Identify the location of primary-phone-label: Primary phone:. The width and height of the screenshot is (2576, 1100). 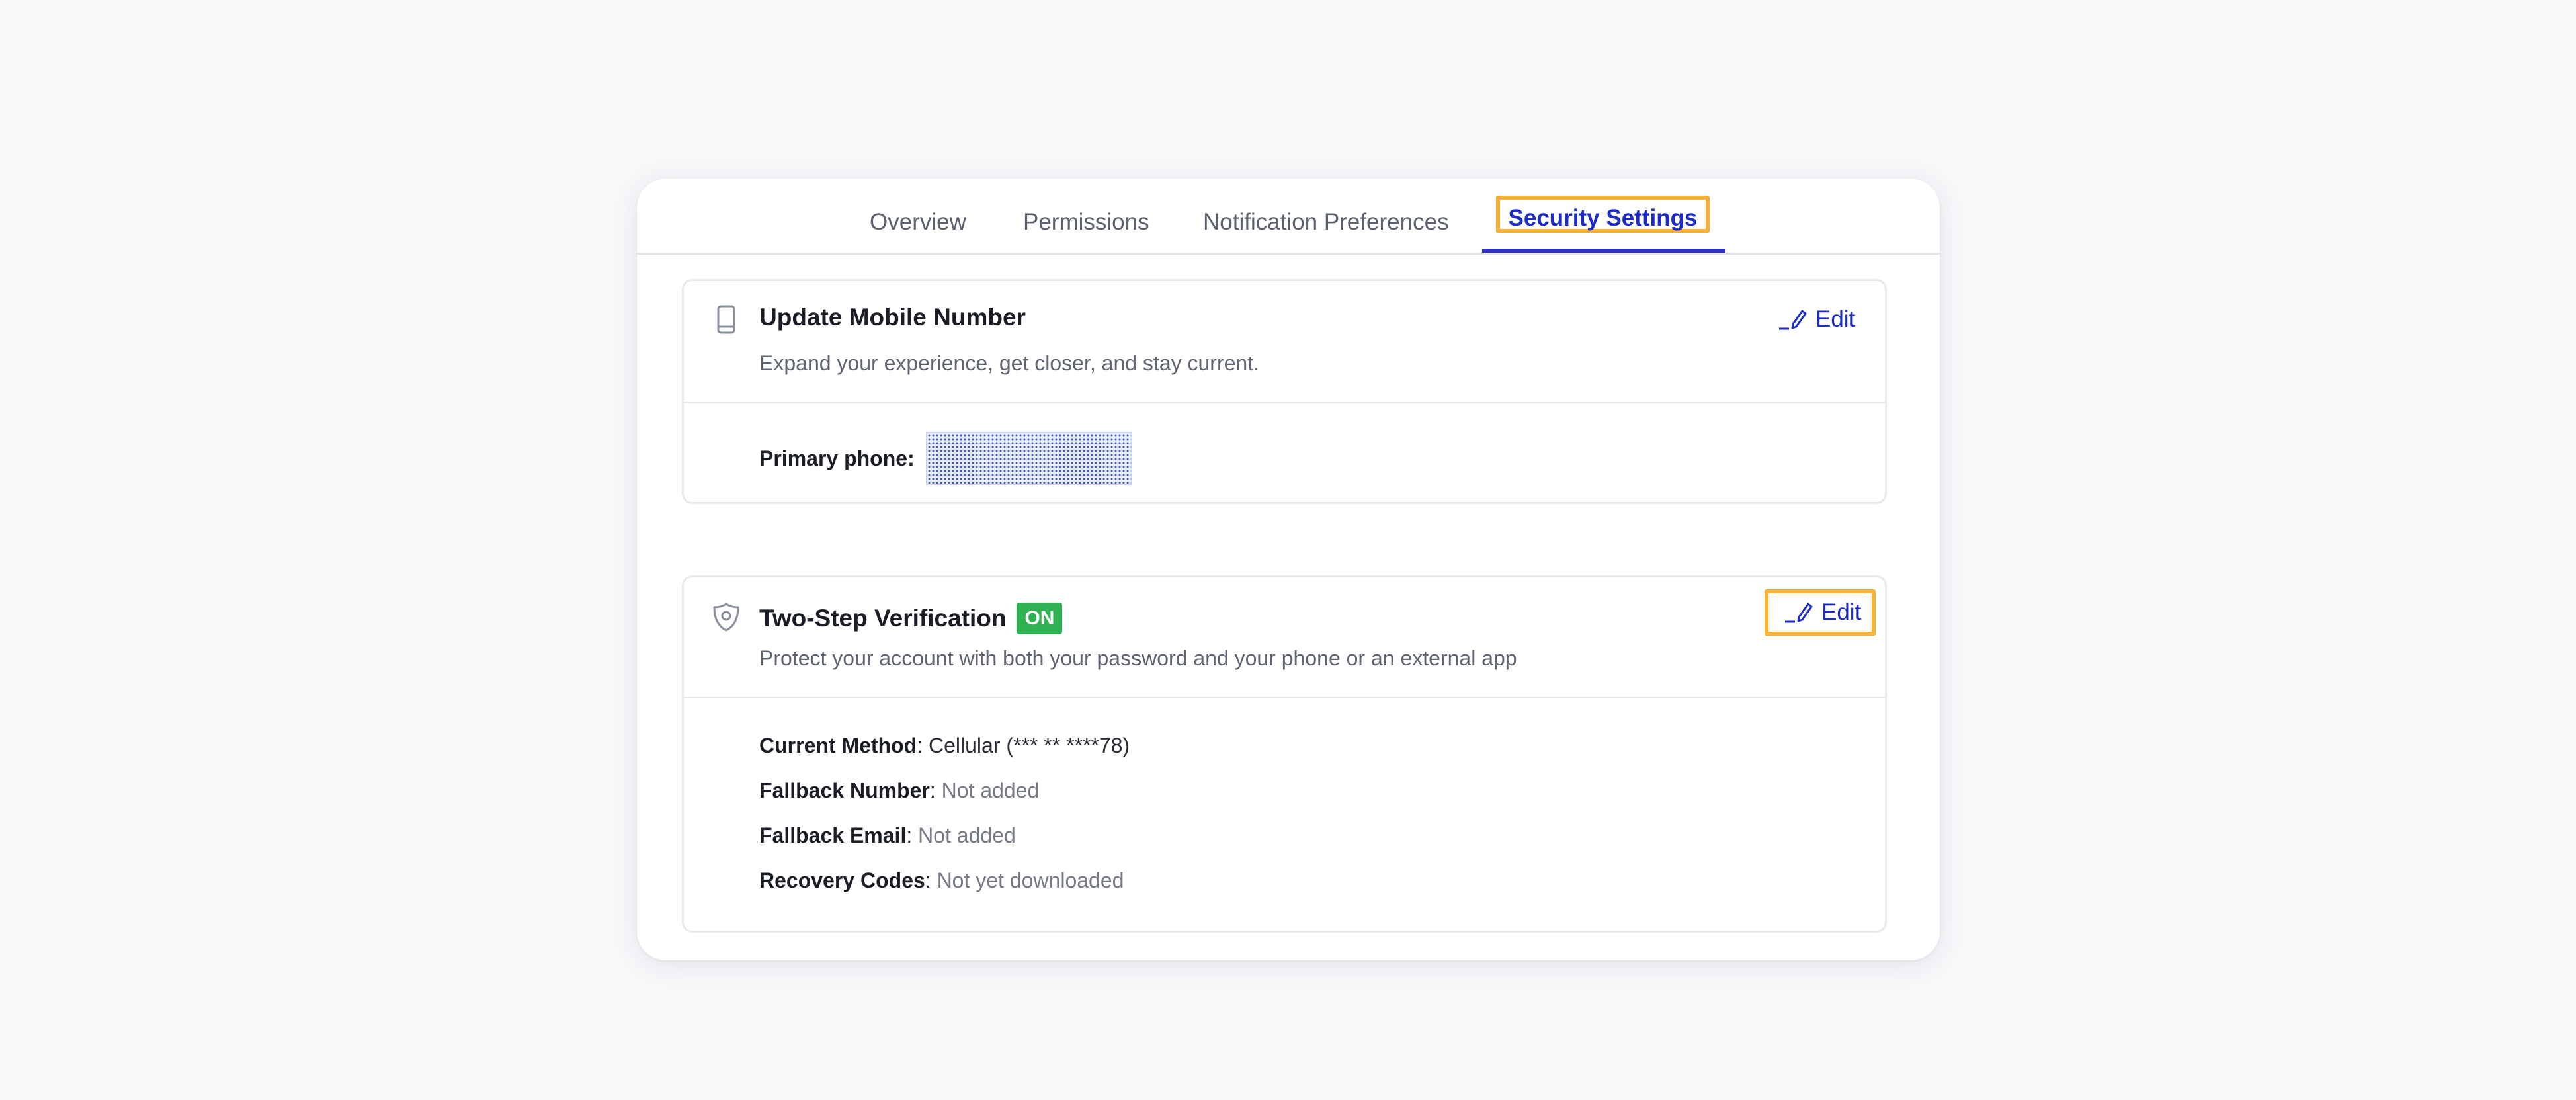
(837, 458).